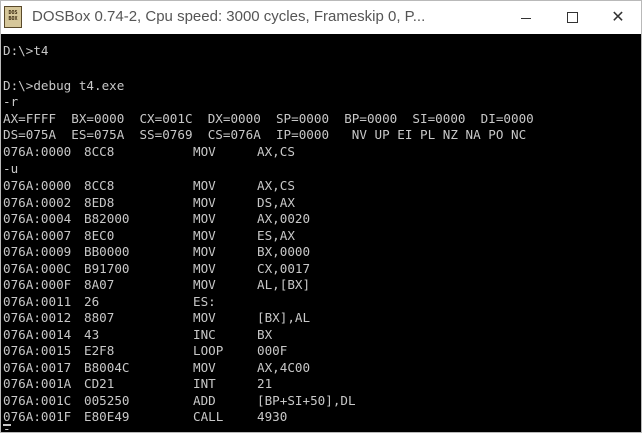 The height and width of the screenshot is (433, 642). I want to click on dosbox-icon-text: DOS BOX, so click(13, 16).